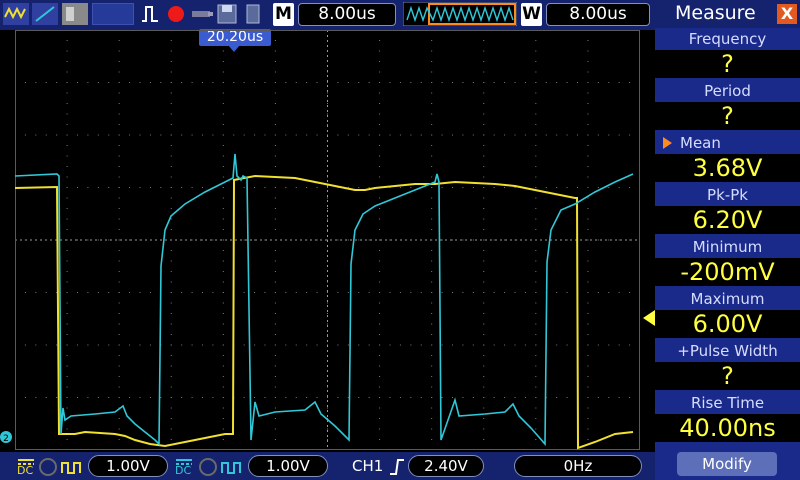 The image size is (800, 480). Describe the element at coordinates (727, 168) in the screenshot. I see `measure-value-2: 3.68V` at that location.